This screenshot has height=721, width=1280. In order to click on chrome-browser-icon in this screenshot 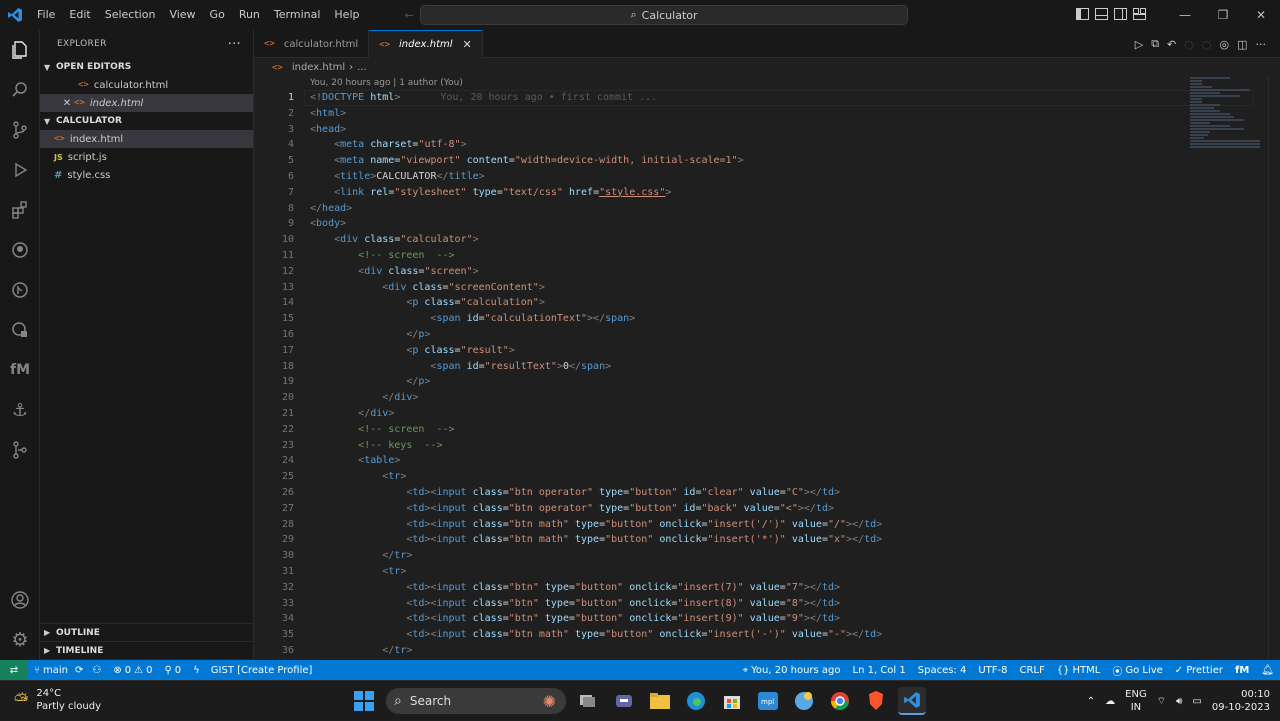, I will do `click(840, 701)`.